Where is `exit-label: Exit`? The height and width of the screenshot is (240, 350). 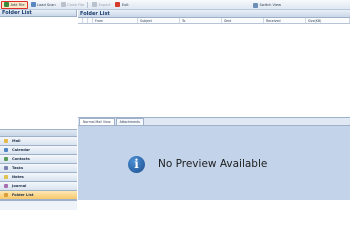
exit-label: Exit is located at coordinates (125, 4).